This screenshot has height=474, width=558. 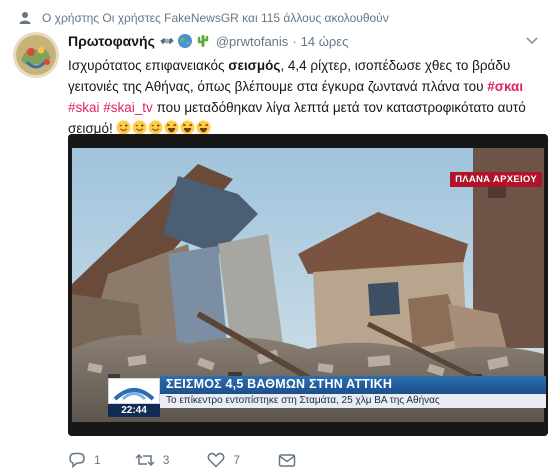 I want to click on hashtag-link: #skai_tv, so click(x=128, y=107).